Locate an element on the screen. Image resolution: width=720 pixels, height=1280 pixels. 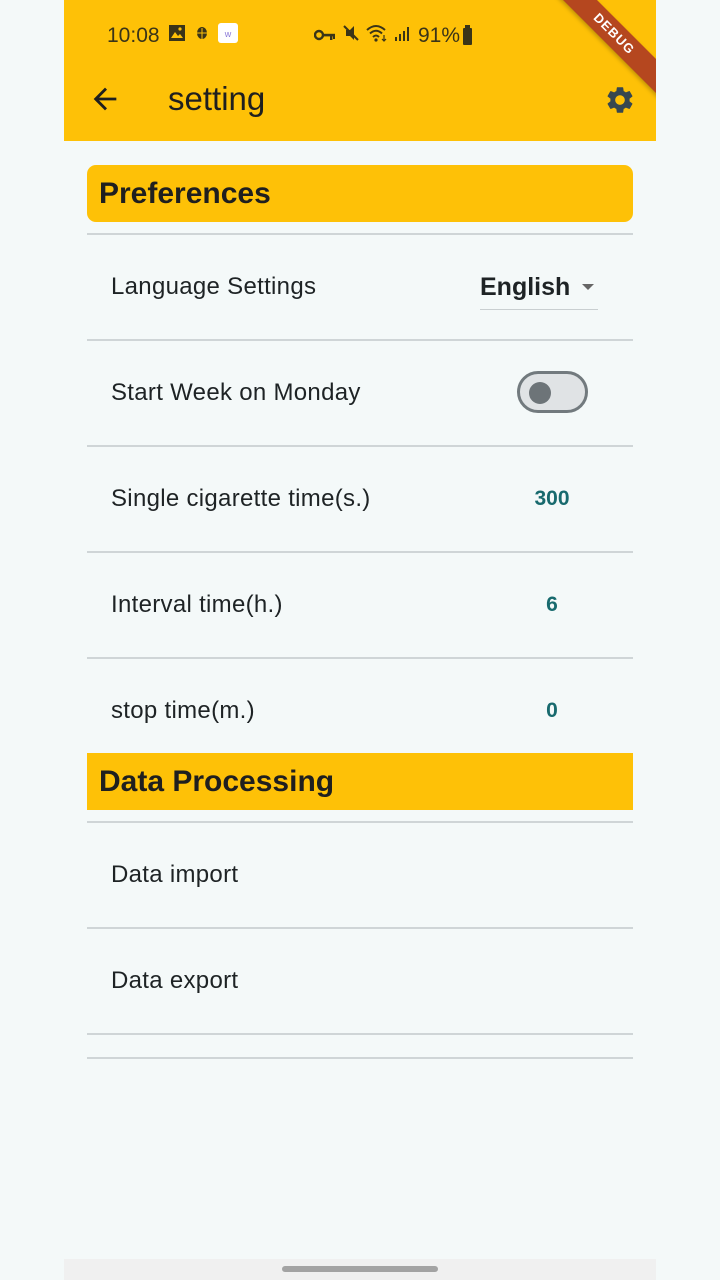
language-dropdown: English is located at coordinates (539, 287).